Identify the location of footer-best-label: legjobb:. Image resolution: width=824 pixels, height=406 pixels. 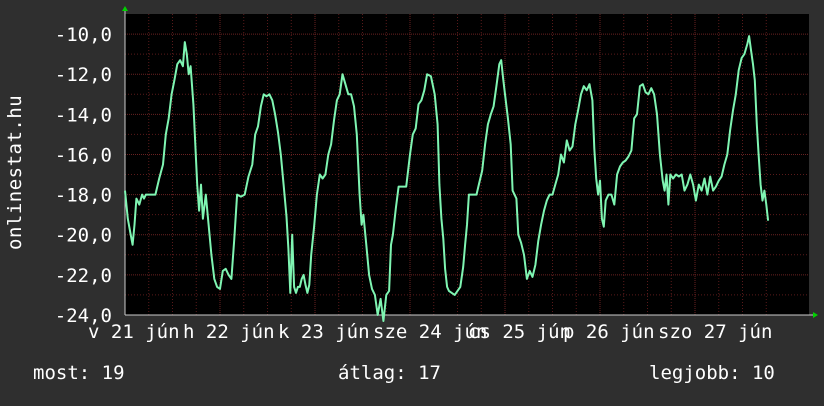
(695, 373).